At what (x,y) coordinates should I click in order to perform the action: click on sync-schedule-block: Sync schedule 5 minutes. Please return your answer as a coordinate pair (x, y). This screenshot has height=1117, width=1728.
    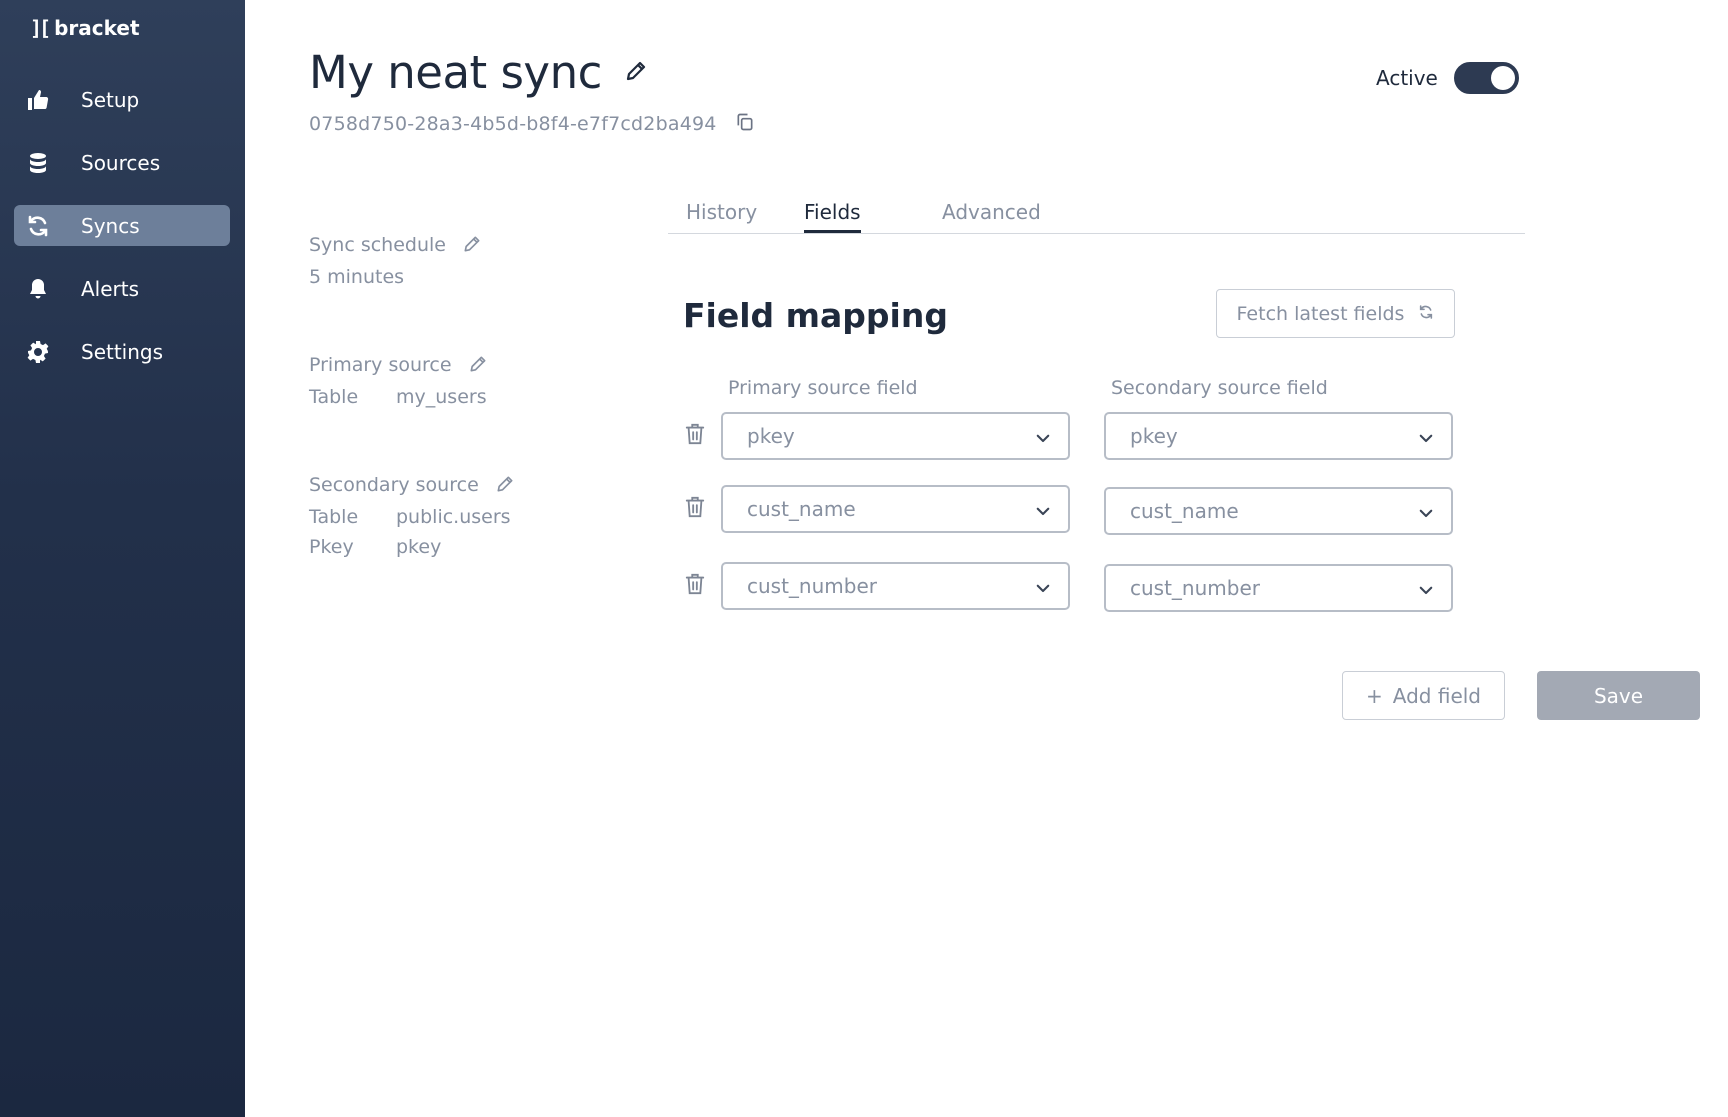
    Looking at the image, I should click on (479, 260).